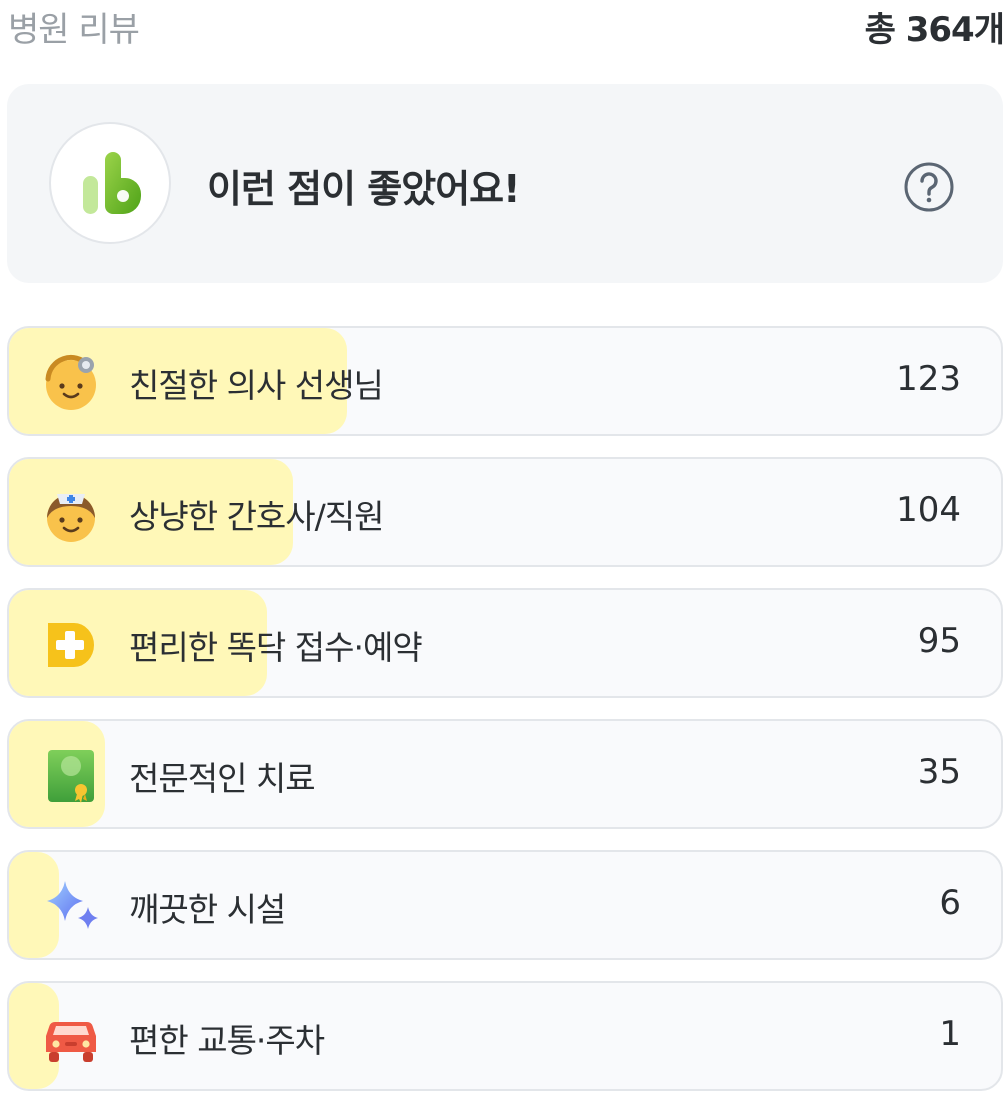 The height and width of the screenshot is (1095, 1007). What do you see at coordinates (950, 1034) in the screenshot?
I see `review-item-count: 1` at bounding box center [950, 1034].